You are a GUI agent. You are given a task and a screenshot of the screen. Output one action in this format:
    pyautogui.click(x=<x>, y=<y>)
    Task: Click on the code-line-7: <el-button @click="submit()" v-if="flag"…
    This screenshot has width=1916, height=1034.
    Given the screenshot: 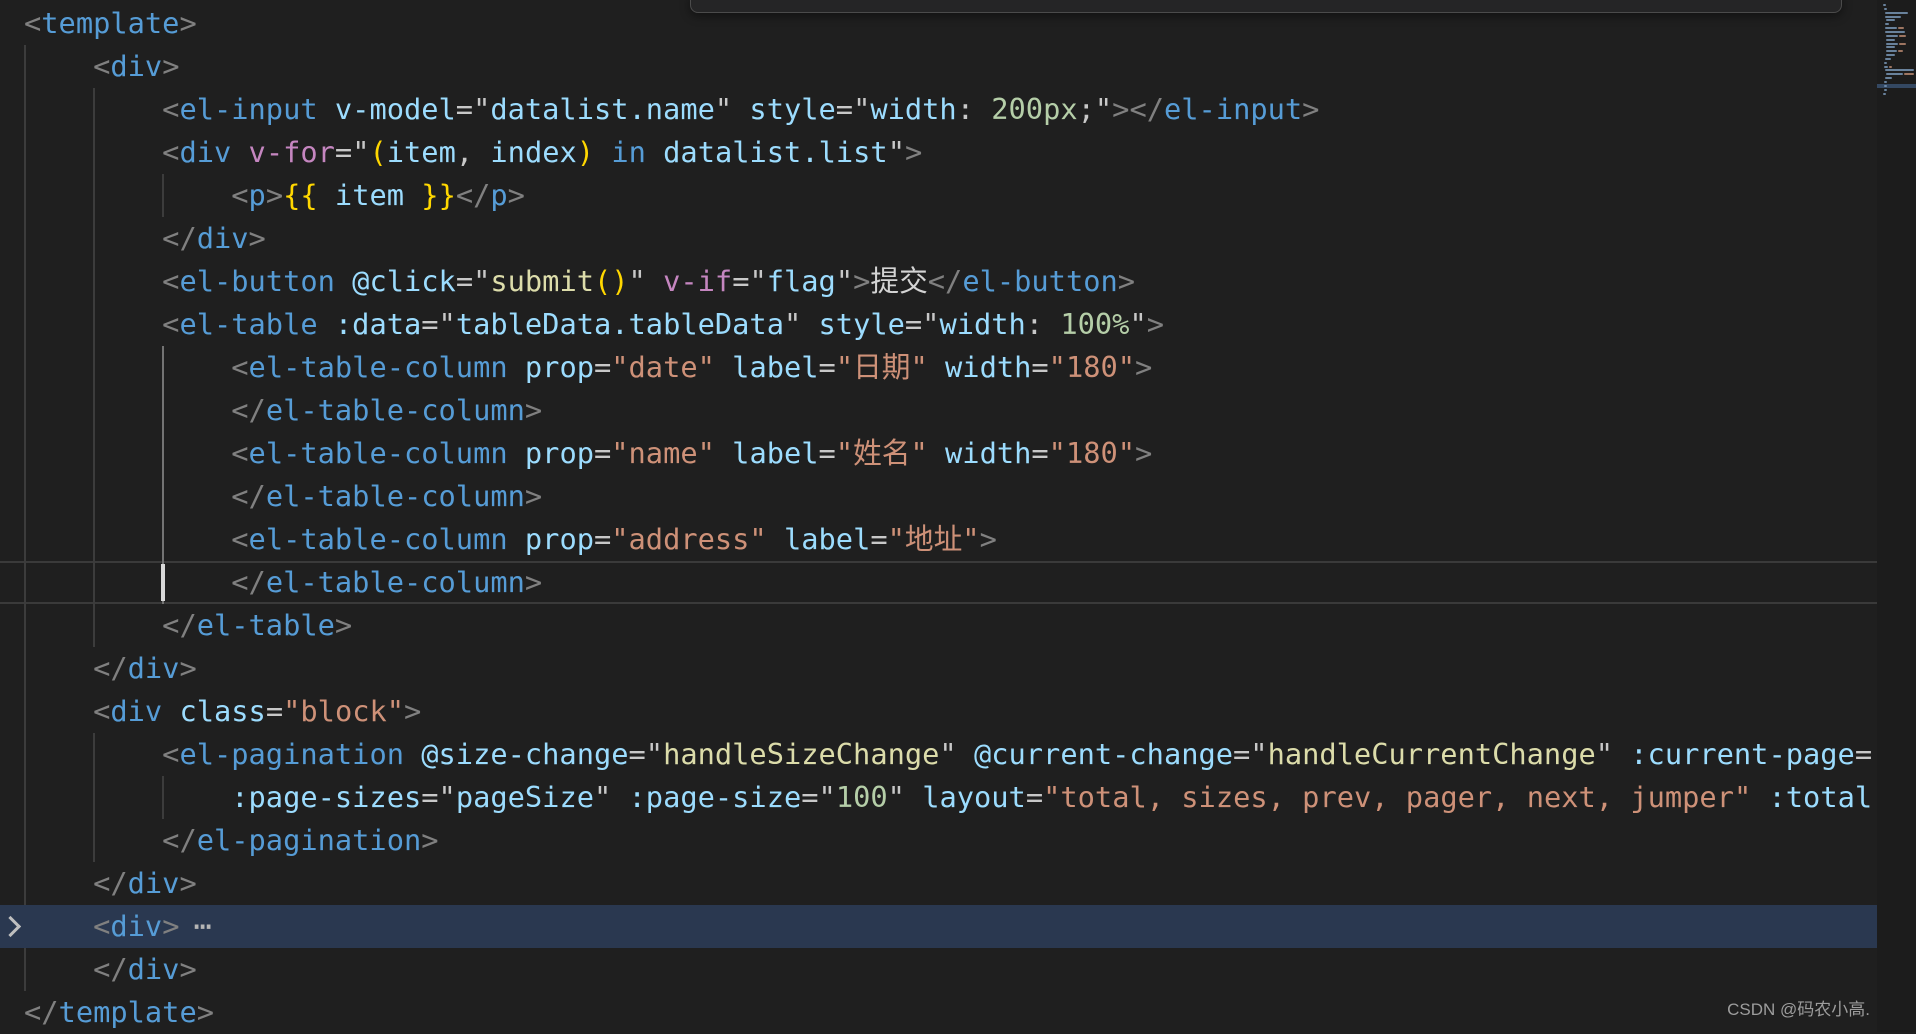 What is the action you would take?
    pyautogui.click(x=938, y=281)
    